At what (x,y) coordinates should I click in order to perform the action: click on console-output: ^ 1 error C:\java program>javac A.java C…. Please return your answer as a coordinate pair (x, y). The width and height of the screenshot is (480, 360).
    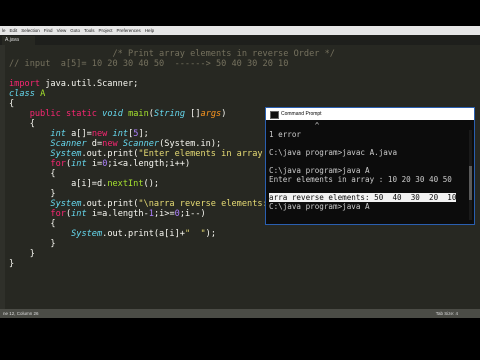
    Looking at the image, I should click on (370, 172).